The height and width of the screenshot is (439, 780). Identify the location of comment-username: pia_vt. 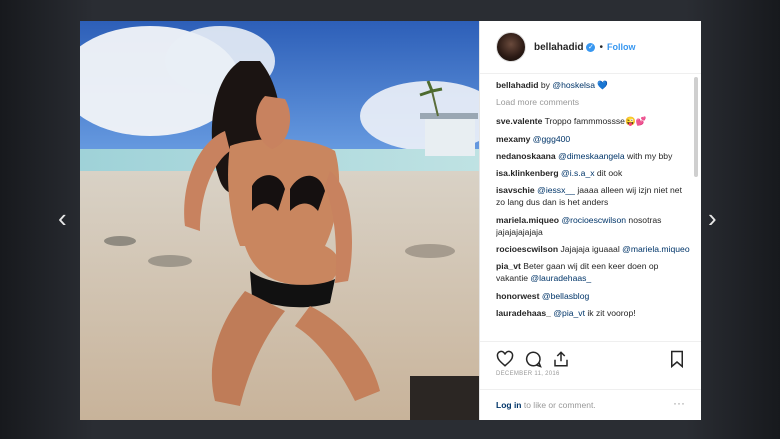
(508, 266).